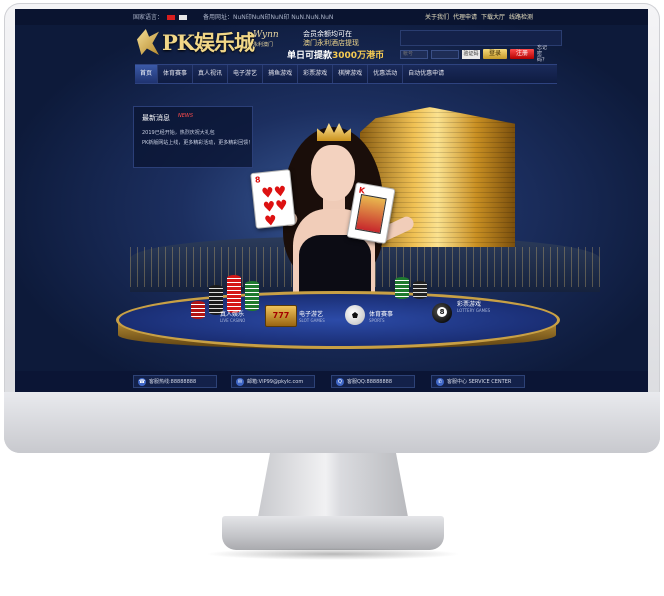 Image resolution: width=664 pixels, height=596 pixels. I want to click on game-table, so click(338, 320).